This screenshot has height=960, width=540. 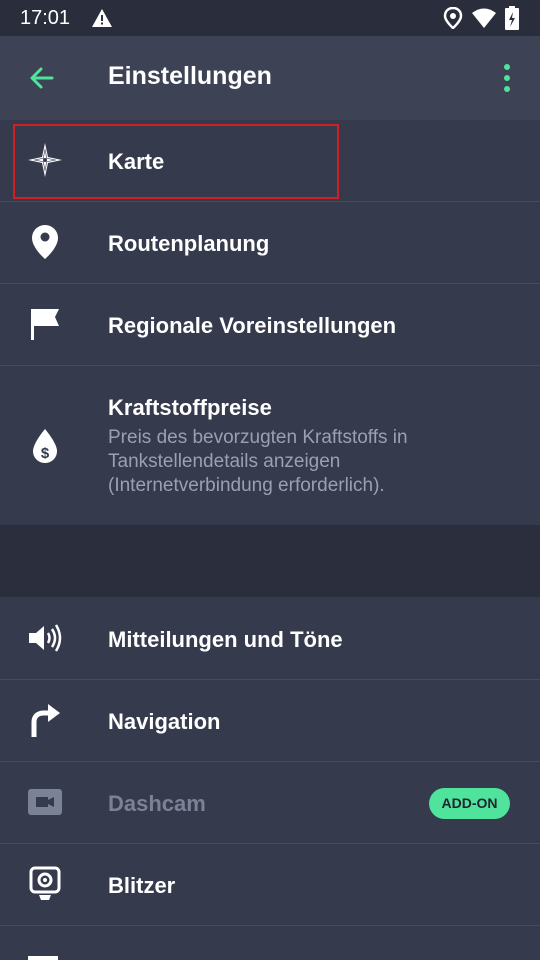 What do you see at coordinates (252, 325) in the screenshot?
I see `settings-item-label: Regionale Voreinstellungen` at bounding box center [252, 325].